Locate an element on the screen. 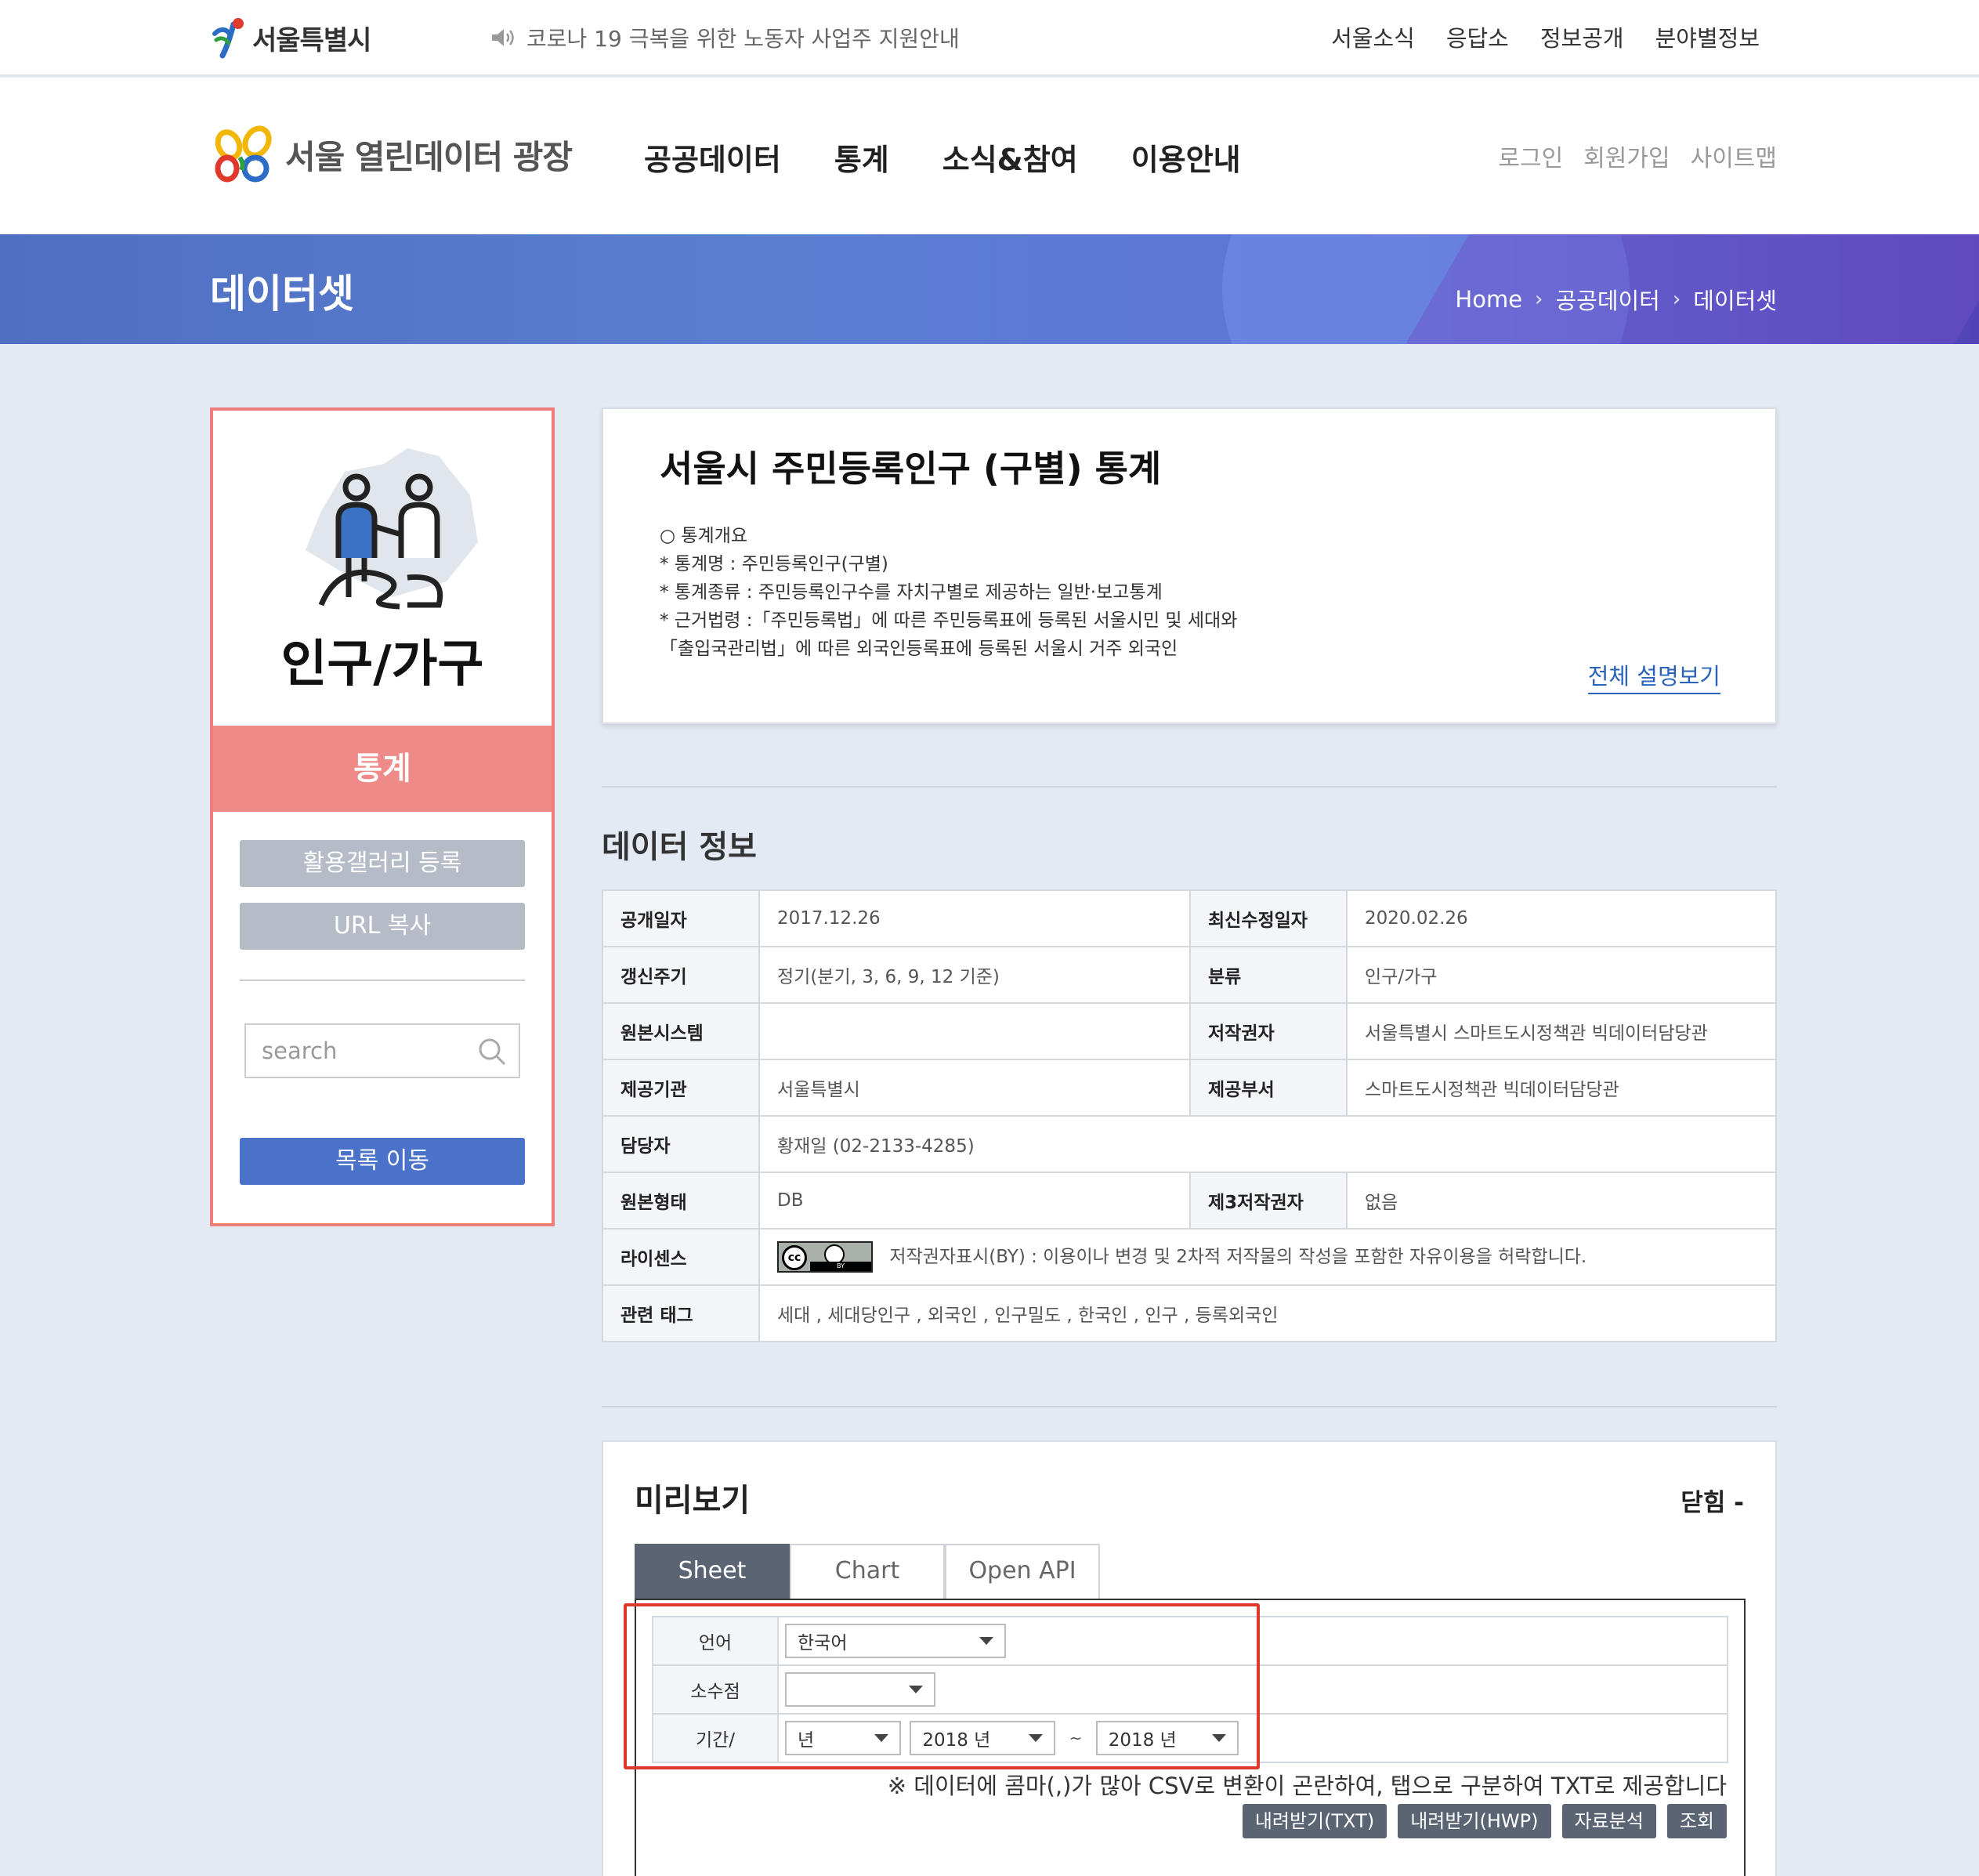  download-txt-button: 내려받기(TXT) is located at coordinates (1314, 1821).